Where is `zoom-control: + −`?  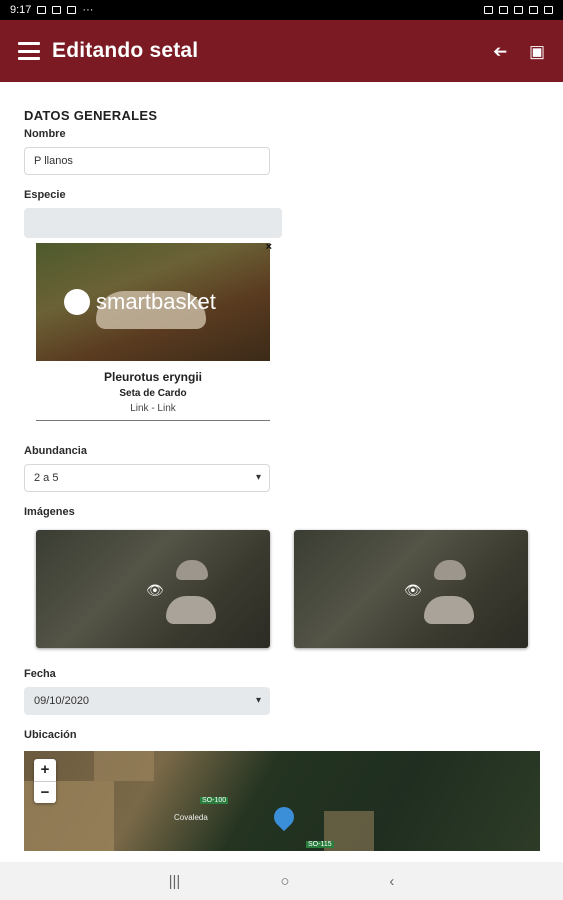
zoom-control: + − is located at coordinates (45, 781).